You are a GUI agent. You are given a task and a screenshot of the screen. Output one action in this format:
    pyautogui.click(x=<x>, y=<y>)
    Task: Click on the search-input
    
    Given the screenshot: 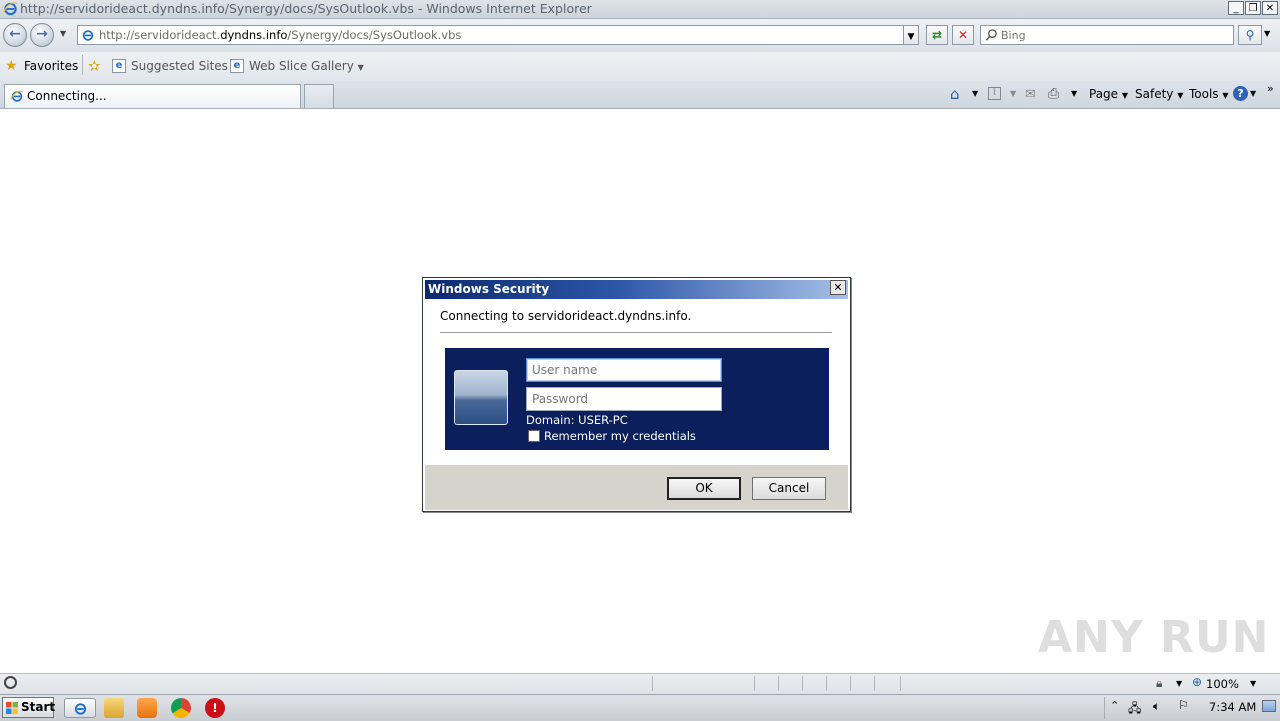 What is the action you would take?
    pyautogui.click(x=1113, y=35)
    